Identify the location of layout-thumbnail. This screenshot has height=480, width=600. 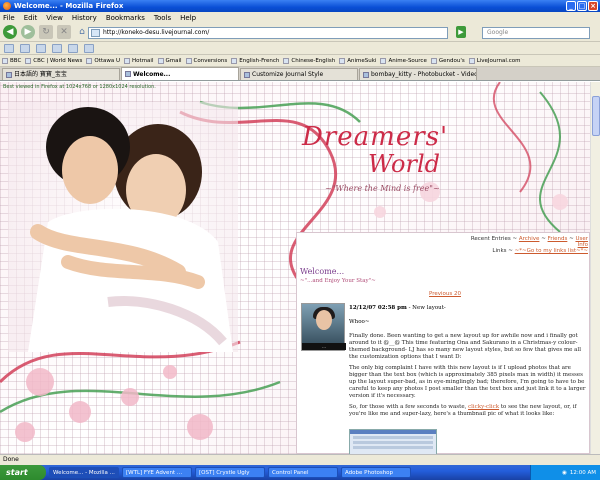
(393, 441).